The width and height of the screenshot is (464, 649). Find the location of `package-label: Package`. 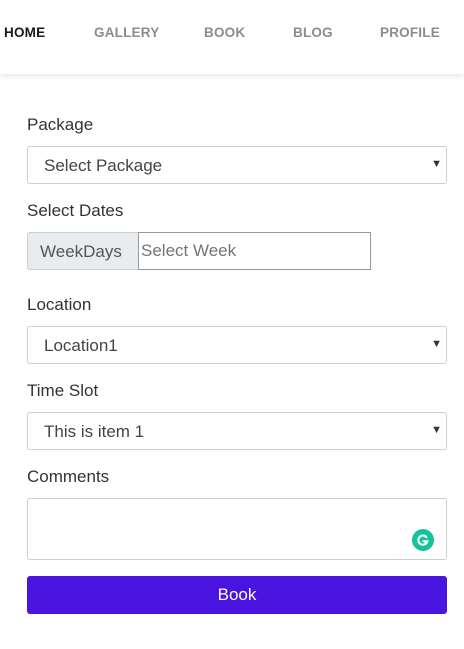

package-label: Package is located at coordinates (60, 124).